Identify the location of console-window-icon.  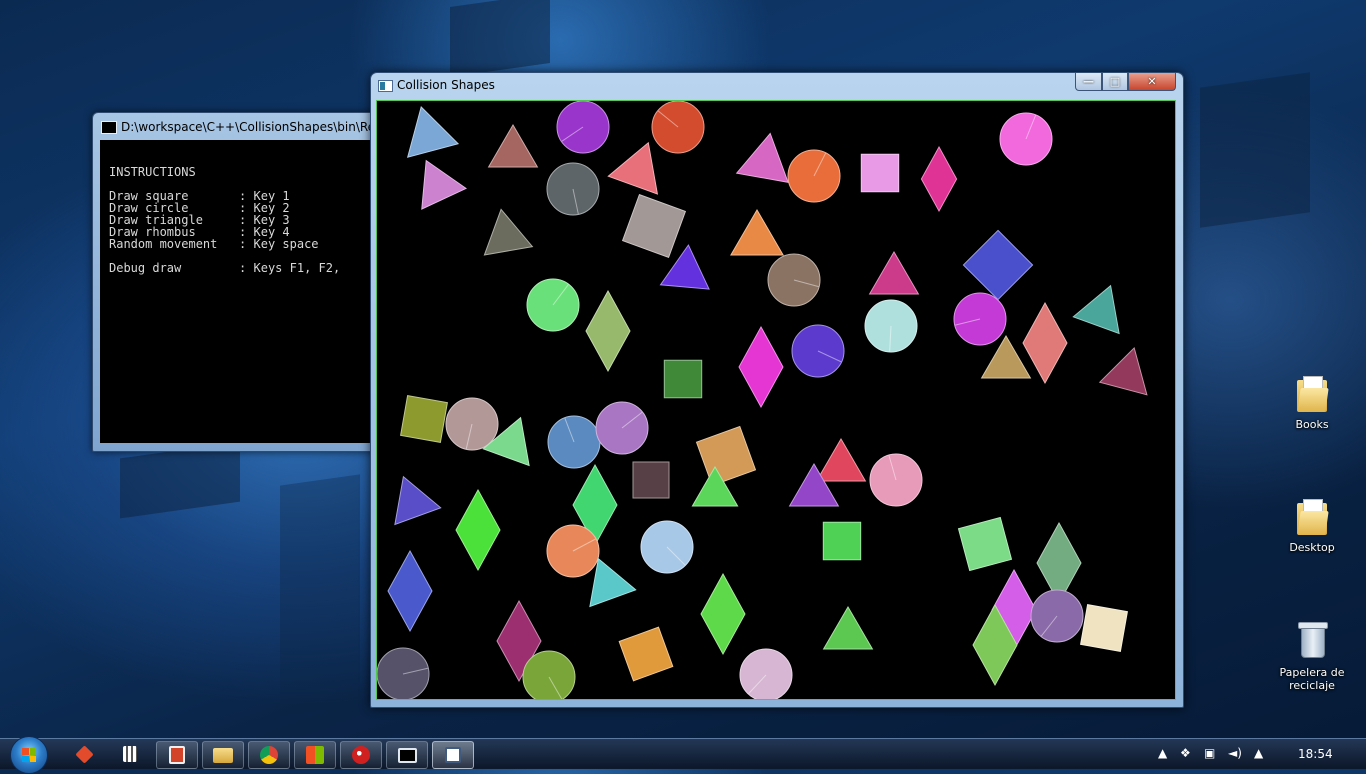
(109, 127).